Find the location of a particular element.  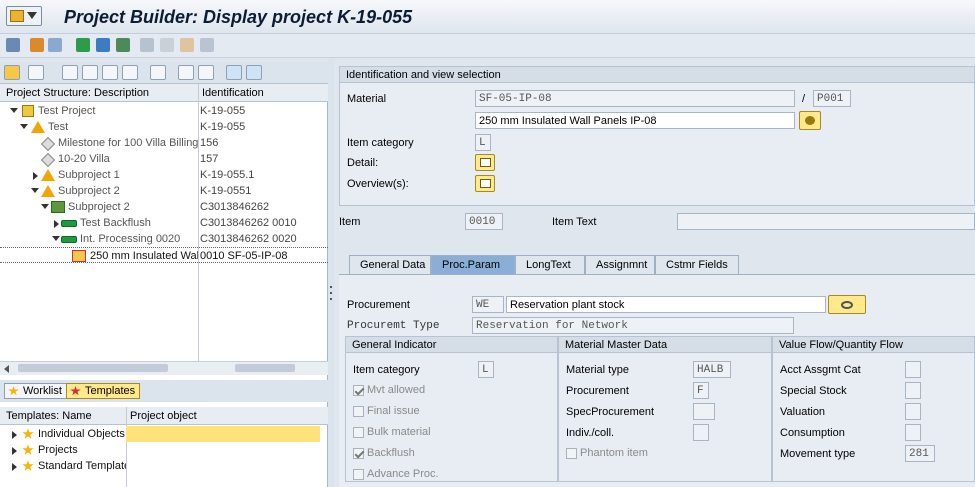

cut-icon is located at coordinates (70, 72).